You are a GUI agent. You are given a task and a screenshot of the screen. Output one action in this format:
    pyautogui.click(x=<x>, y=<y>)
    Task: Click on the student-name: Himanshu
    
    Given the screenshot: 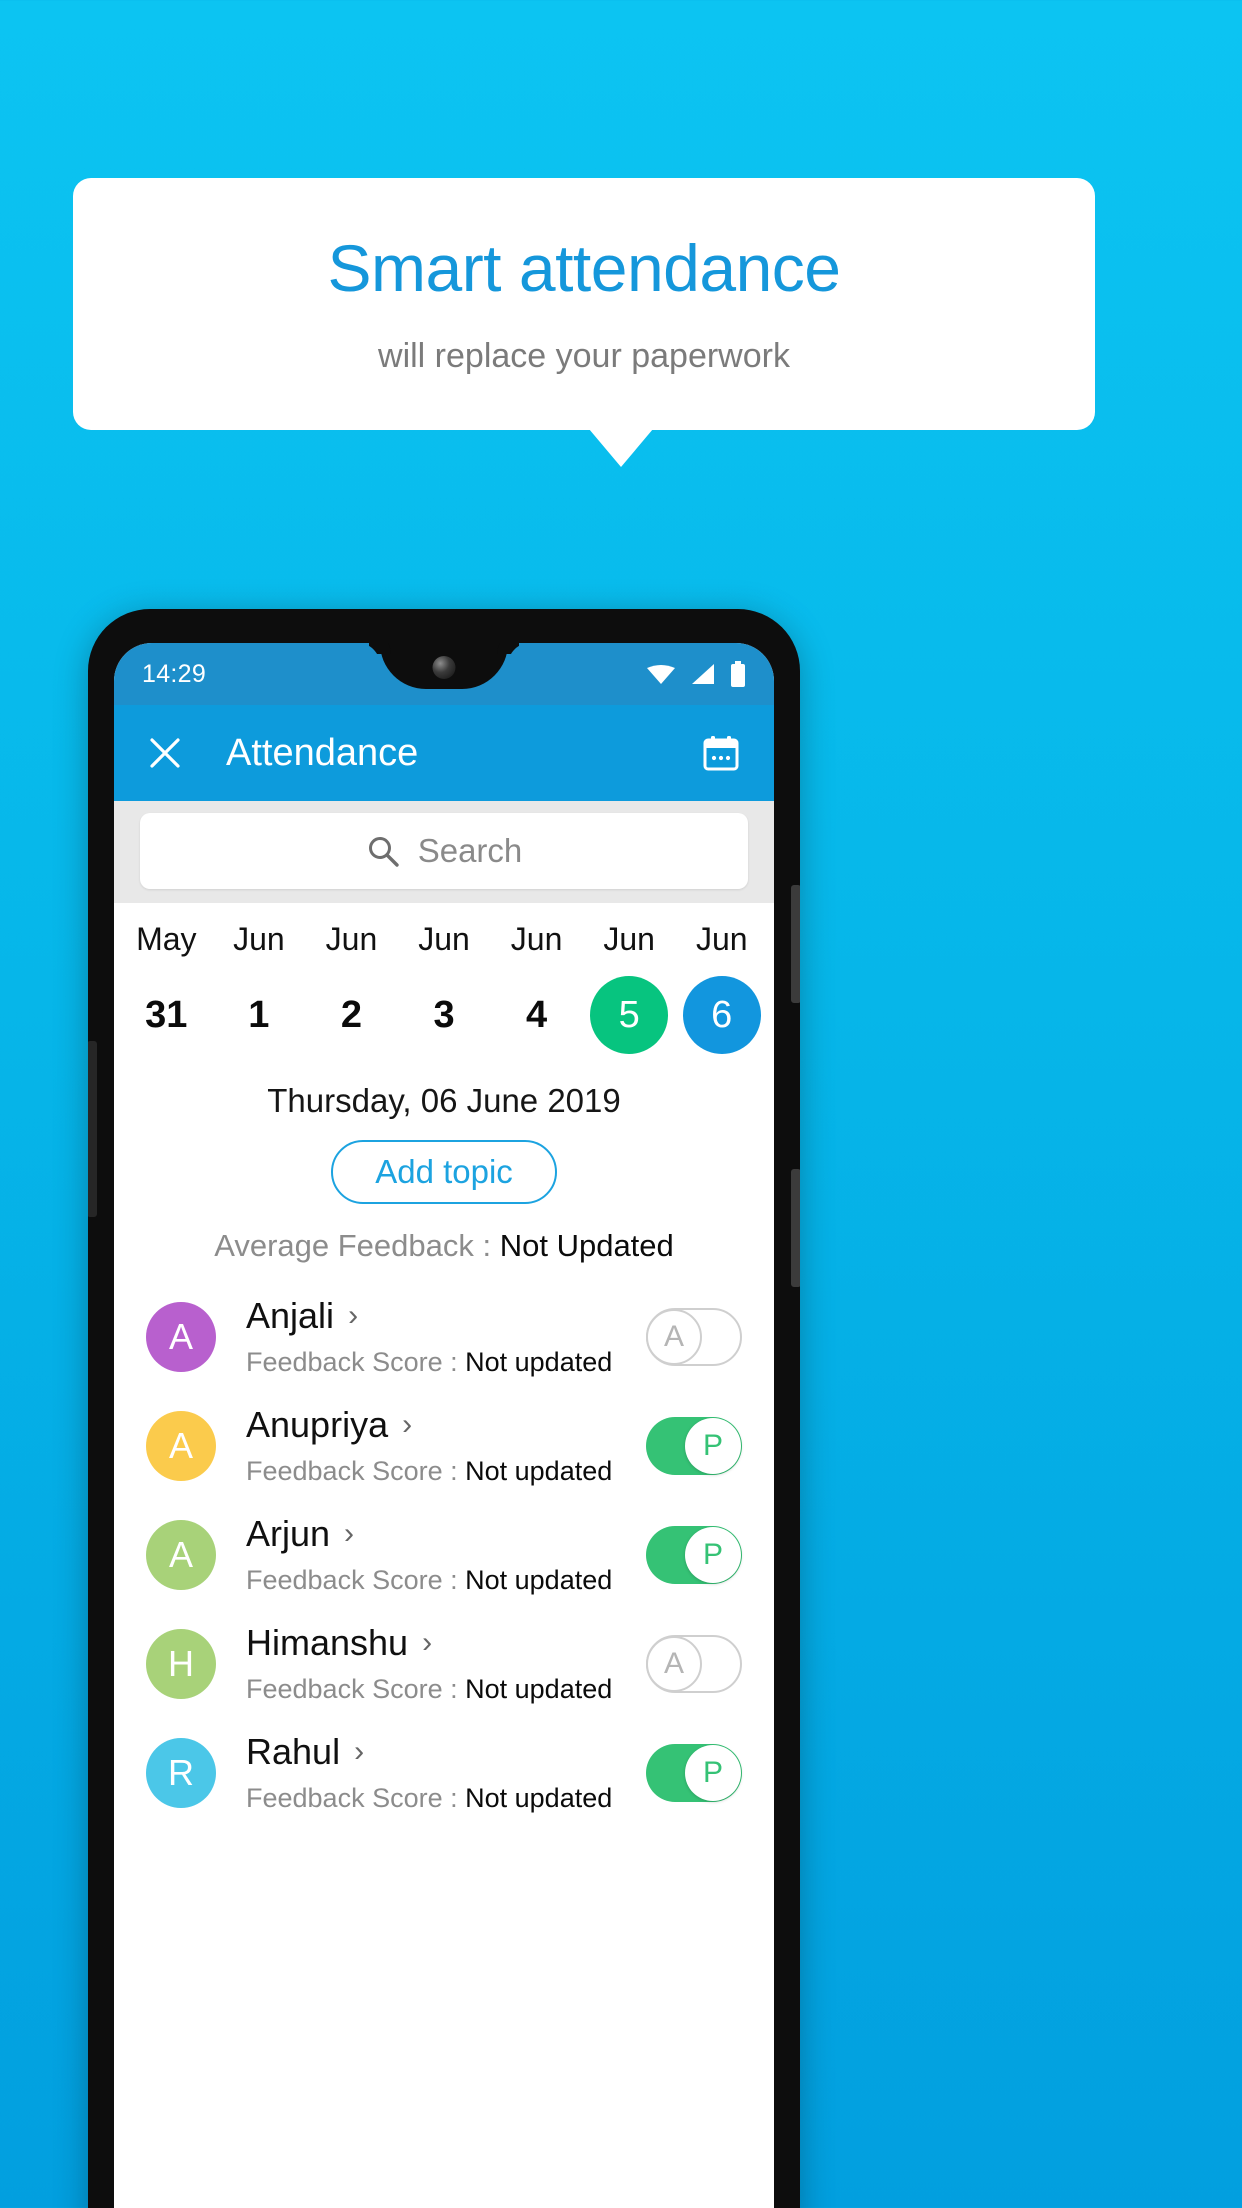 What is the action you would take?
    pyautogui.click(x=327, y=1642)
    